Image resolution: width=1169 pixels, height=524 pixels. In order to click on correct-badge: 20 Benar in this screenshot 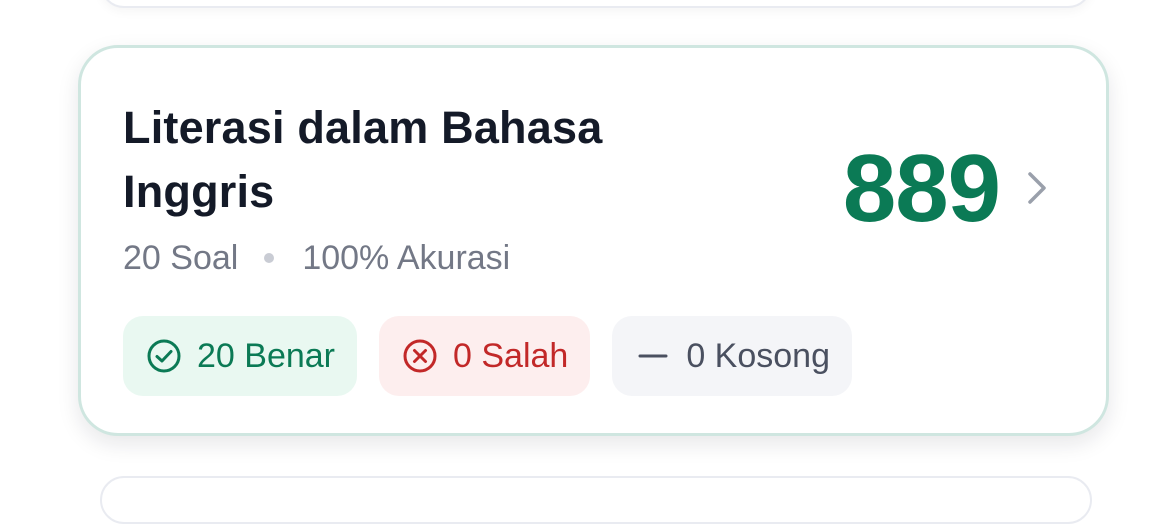, I will do `click(240, 356)`.